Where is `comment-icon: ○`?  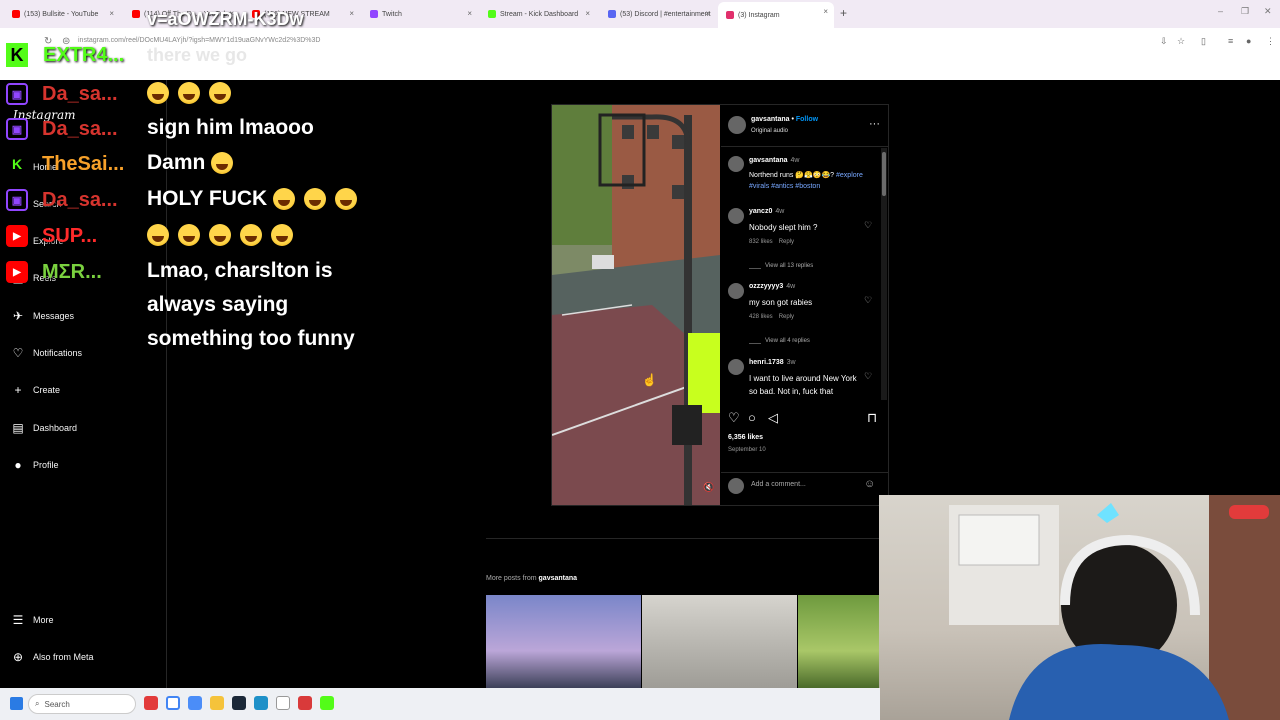 comment-icon: ○ is located at coordinates (752, 417).